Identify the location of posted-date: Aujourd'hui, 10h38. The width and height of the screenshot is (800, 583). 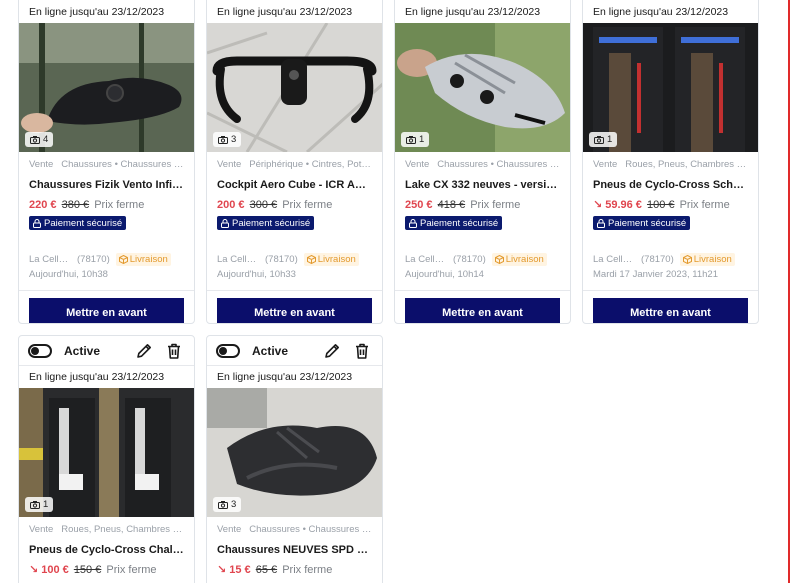
(68, 274).